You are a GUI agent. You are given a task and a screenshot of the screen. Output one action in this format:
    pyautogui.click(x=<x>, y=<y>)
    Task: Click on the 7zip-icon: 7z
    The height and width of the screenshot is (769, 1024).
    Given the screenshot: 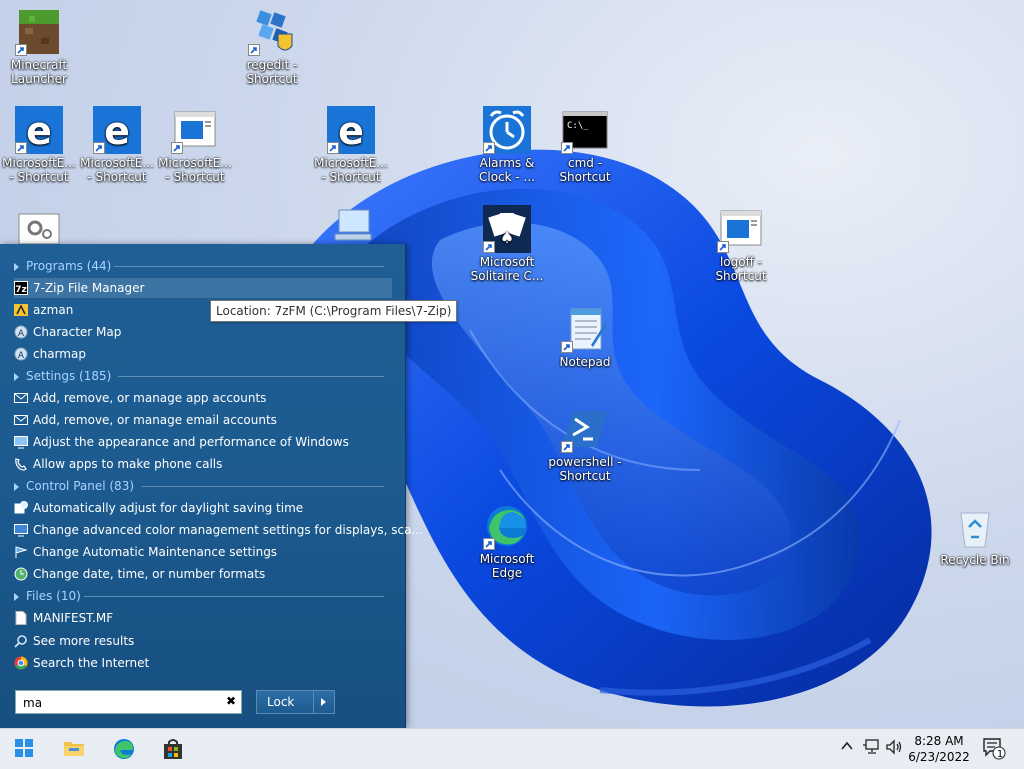 What is the action you would take?
    pyautogui.click(x=21, y=287)
    